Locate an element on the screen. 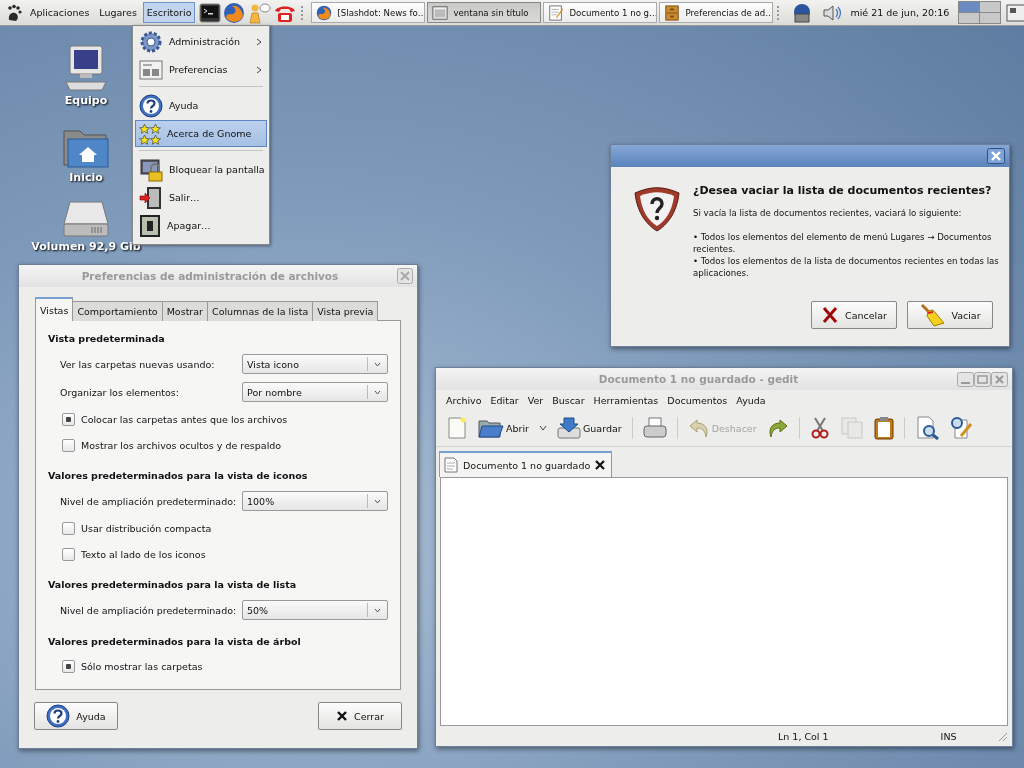  show-desktop-icon is located at coordinates (1015, 12).